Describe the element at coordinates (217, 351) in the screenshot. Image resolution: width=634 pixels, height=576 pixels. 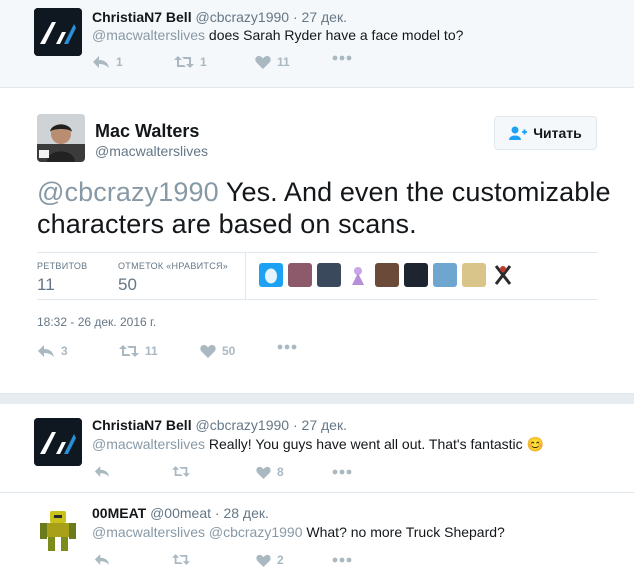
I see `like-button: 50` at that location.